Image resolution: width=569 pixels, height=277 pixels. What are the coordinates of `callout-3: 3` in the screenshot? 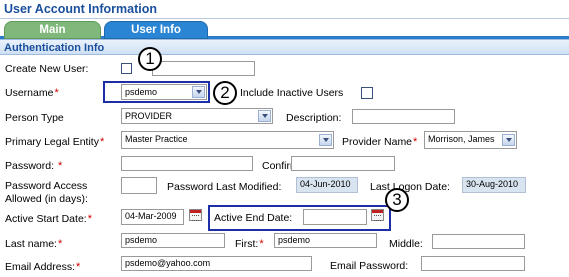 It's located at (397, 200).